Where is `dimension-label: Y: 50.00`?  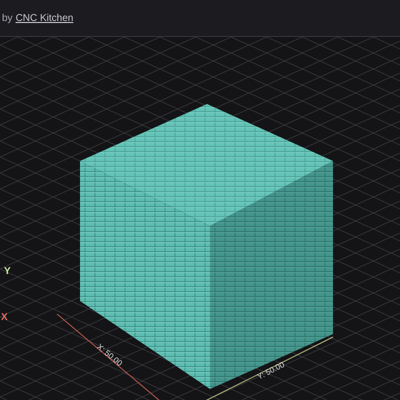 dimension-label: Y: 50.00 is located at coordinates (271, 371).